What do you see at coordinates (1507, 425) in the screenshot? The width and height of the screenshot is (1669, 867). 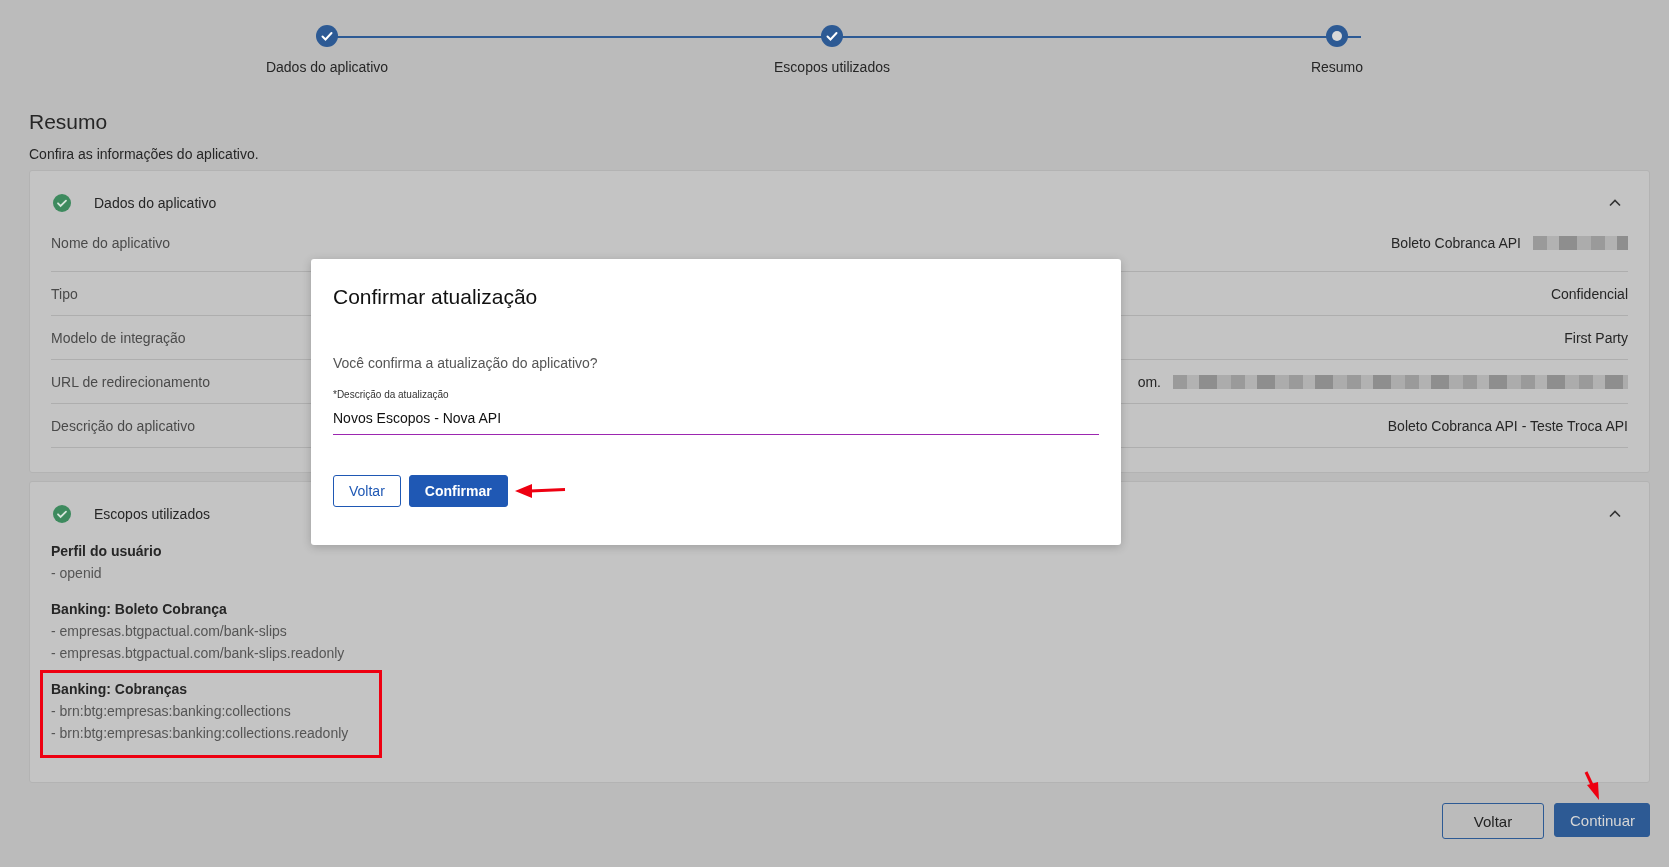 I see `field-value: Boleto Cobranca API - Teste Troca API` at bounding box center [1507, 425].